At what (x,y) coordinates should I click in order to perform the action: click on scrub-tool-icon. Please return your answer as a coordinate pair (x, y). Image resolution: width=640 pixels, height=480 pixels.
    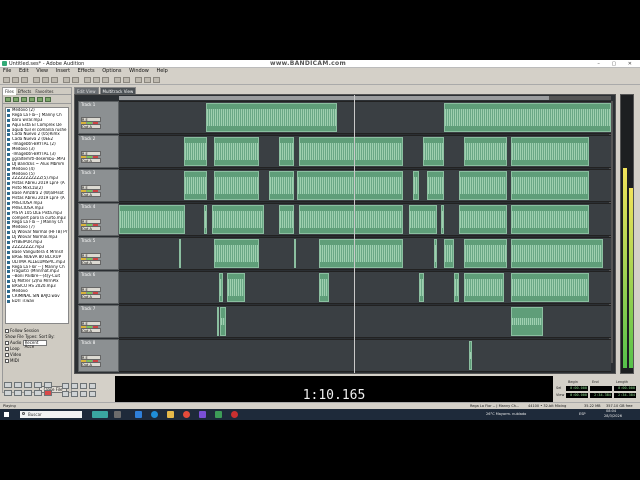
    Looking at the image, I should click on (105, 80).